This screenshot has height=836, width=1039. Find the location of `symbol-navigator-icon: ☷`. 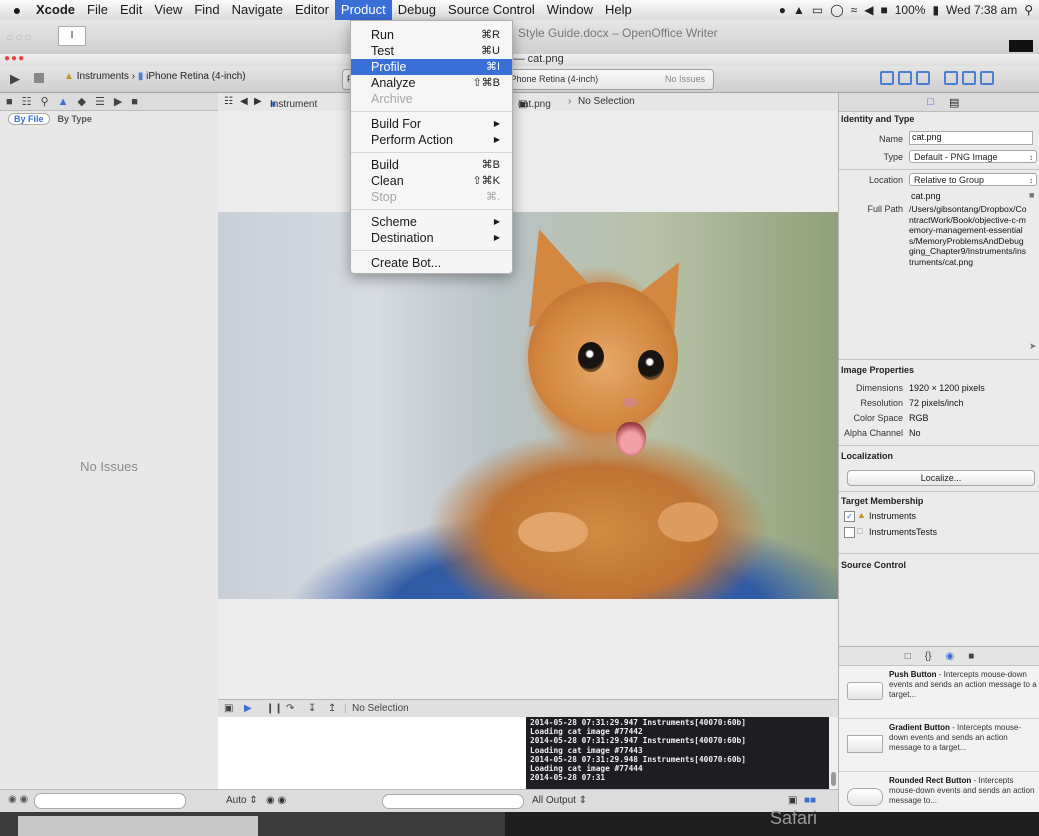

symbol-navigator-icon: ☷ is located at coordinates (27, 101).